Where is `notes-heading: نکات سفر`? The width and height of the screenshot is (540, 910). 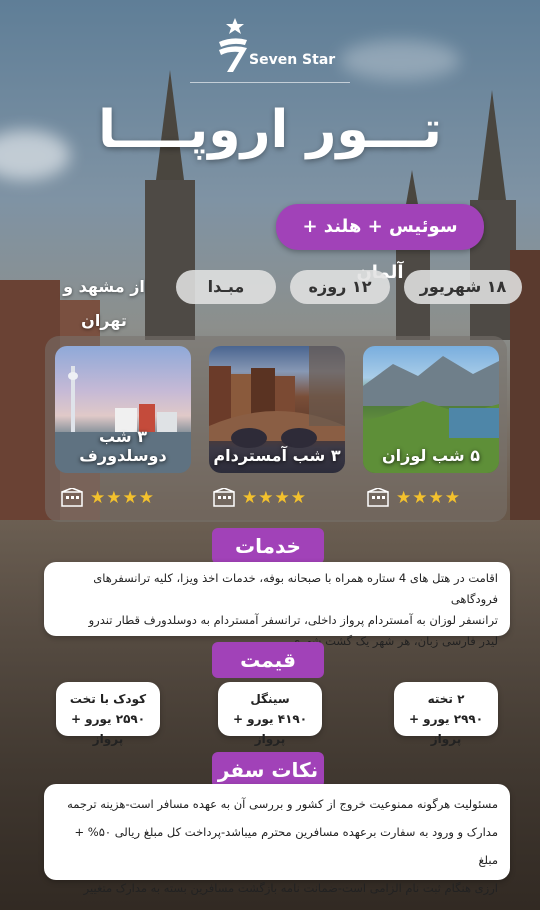 notes-heading: نکات سفر is located at coordinates (268, 770).